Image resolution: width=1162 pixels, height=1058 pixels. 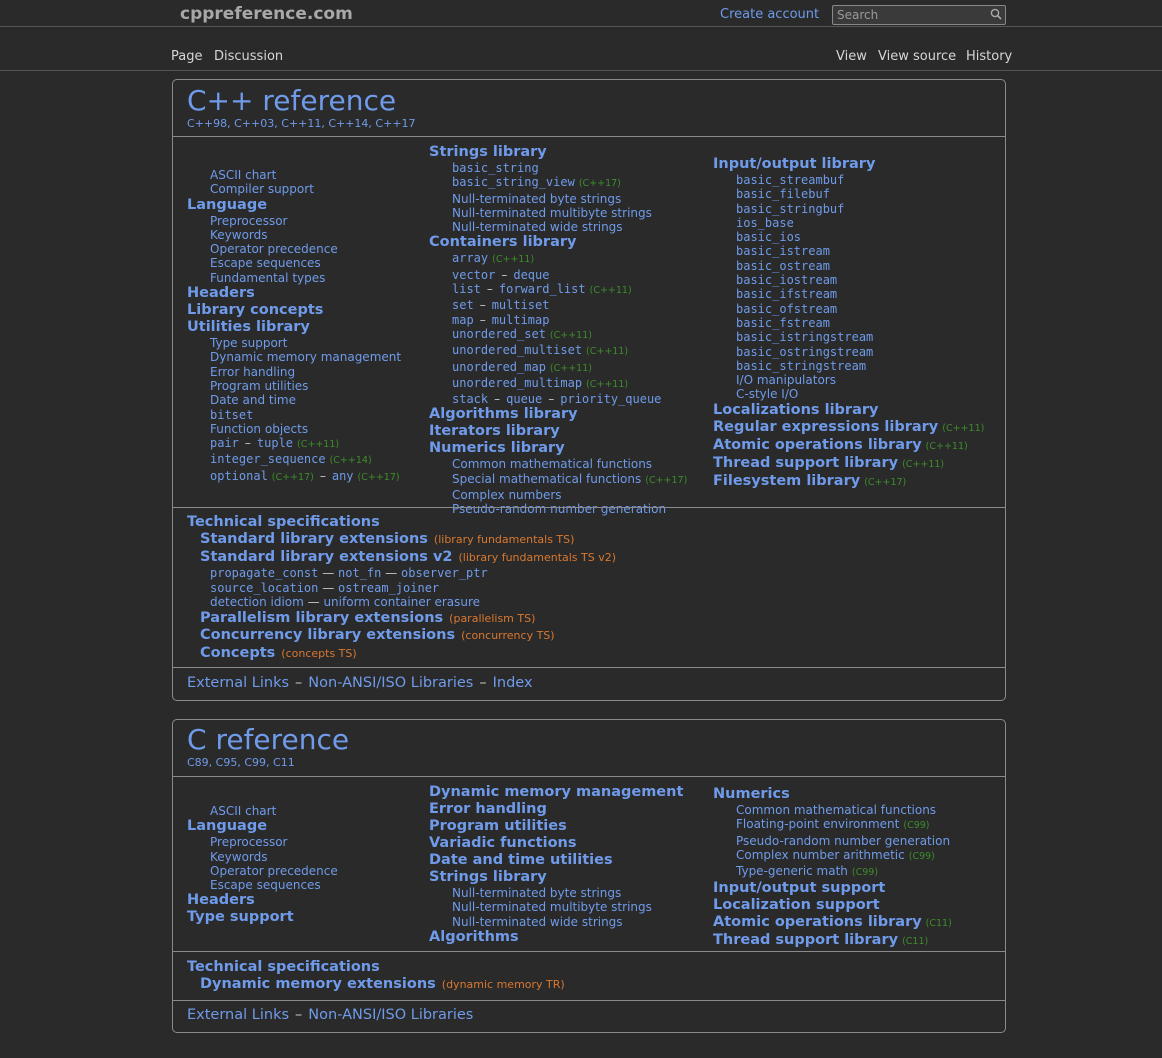 What do you see at coordinates (917, 56) in the screenshot?
I see `tab-view-source: View source` at bounding box center [917, 56].